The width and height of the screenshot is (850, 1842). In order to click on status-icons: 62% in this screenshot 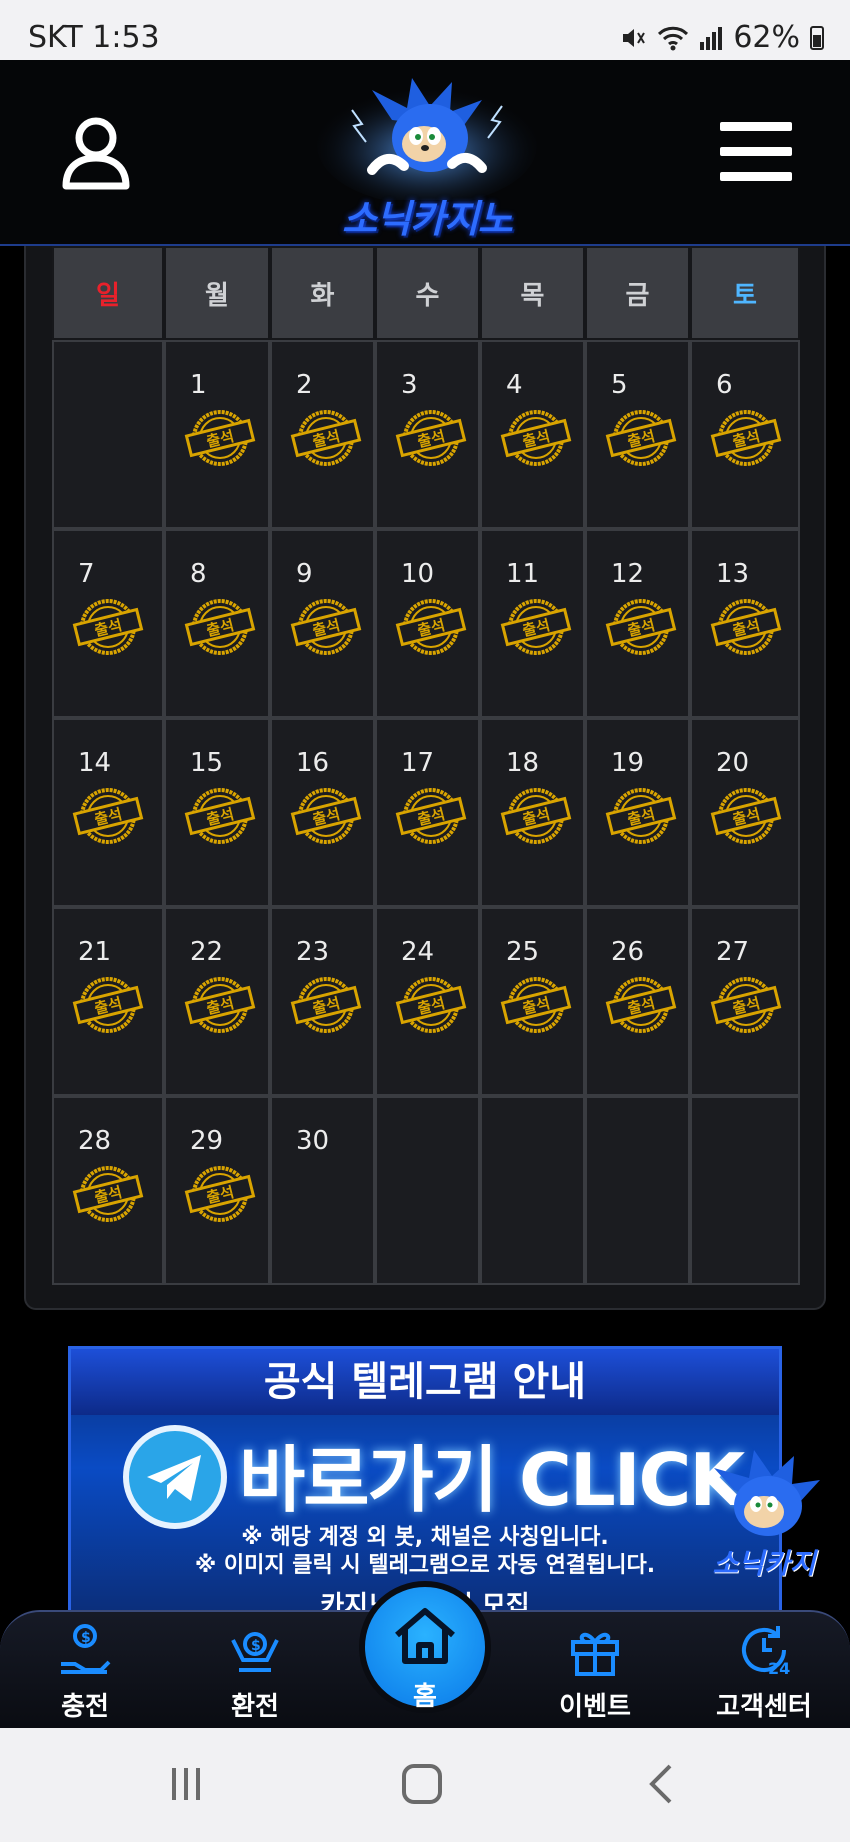, I will do `click(721, 37)`.